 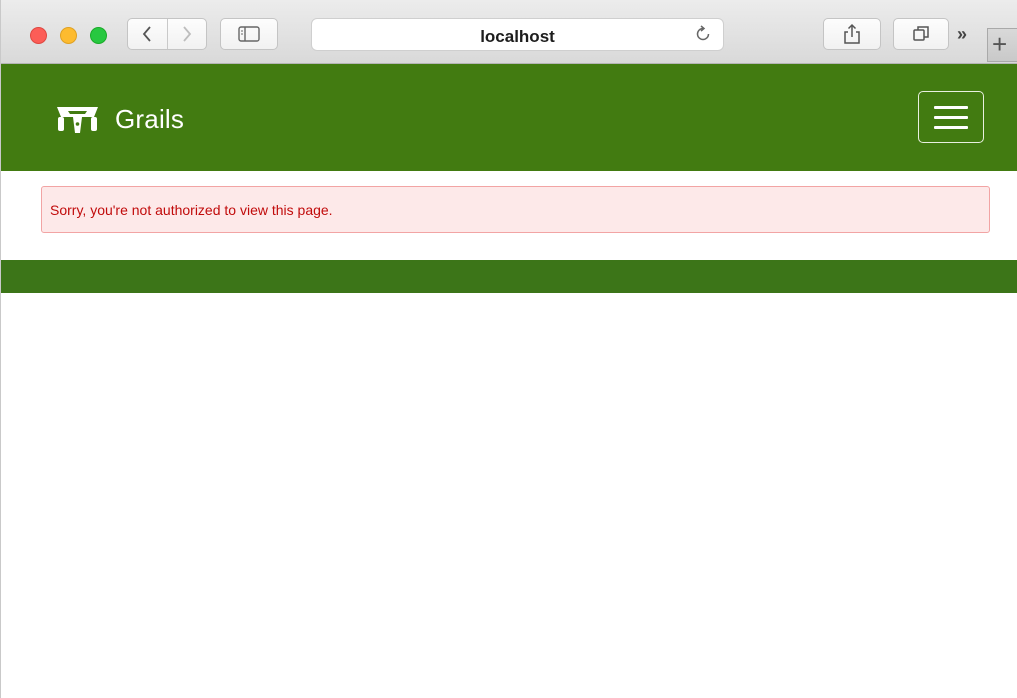 I want to click on address-bar: localhost, so click(x=517, y=34).